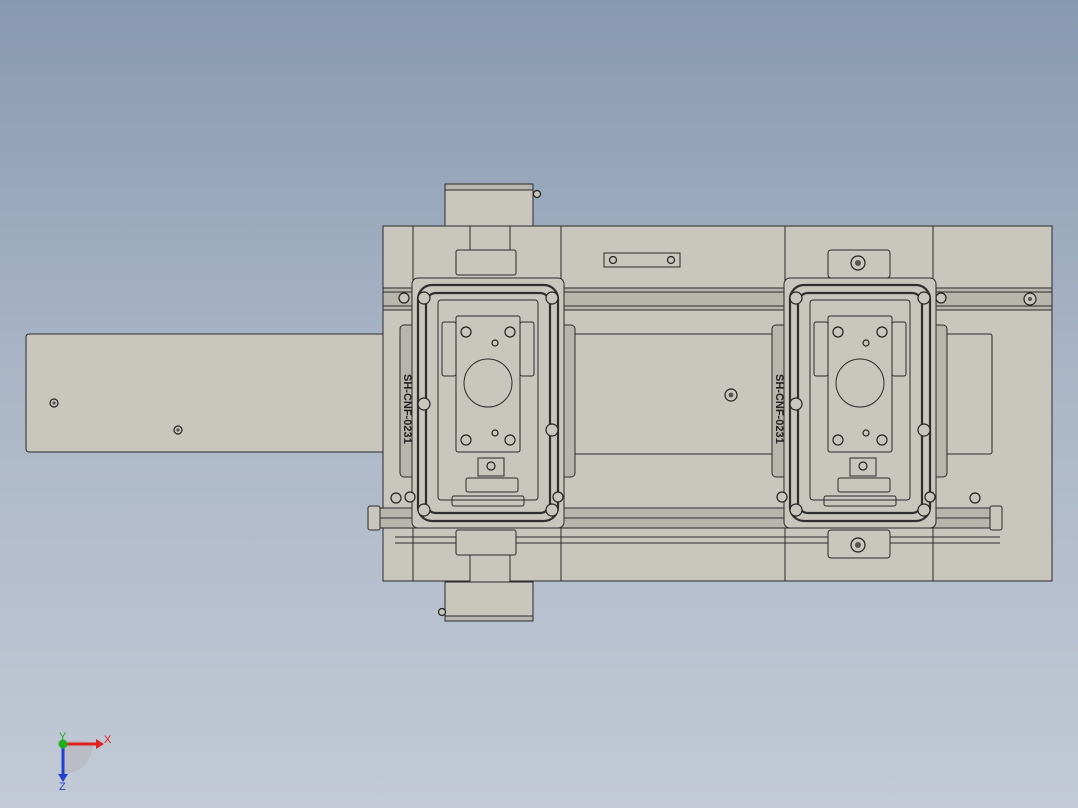 Image resolution: width=1078 pixels, height=808 pixels. Describe the element at coordinates (62, 787) in the screenshot. I see `z-axis-label: Z` at that location.